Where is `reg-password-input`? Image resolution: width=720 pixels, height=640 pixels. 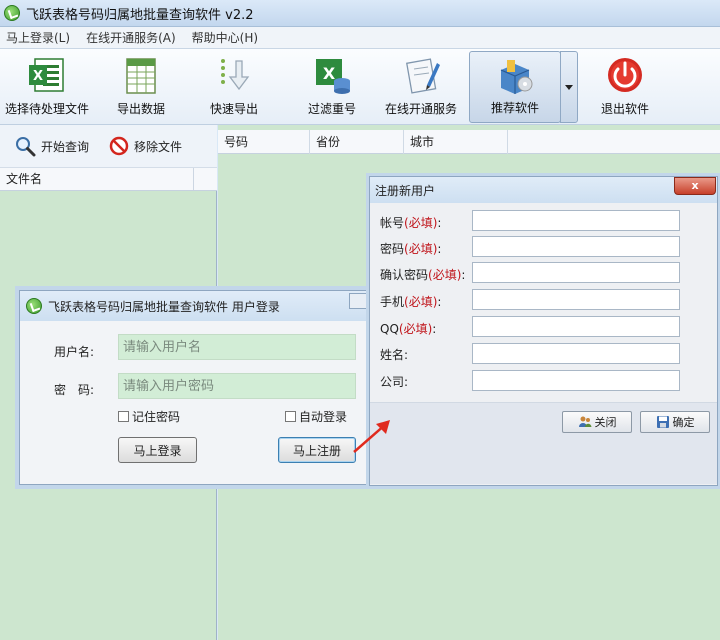 reg-password-input is located at coordinates (576, 246).